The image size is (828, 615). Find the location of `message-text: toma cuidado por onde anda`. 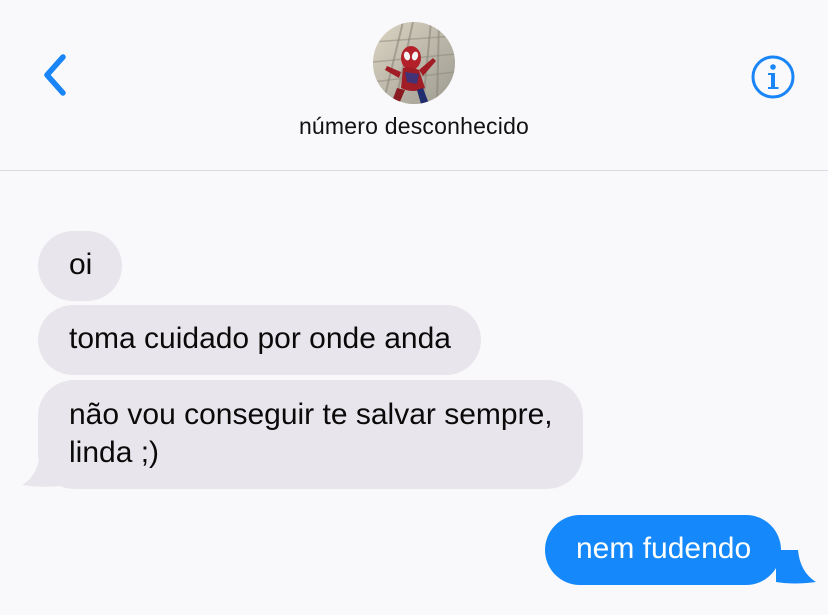

message-text: toma cuidado por onde anda is located at coordinates (260, 338).